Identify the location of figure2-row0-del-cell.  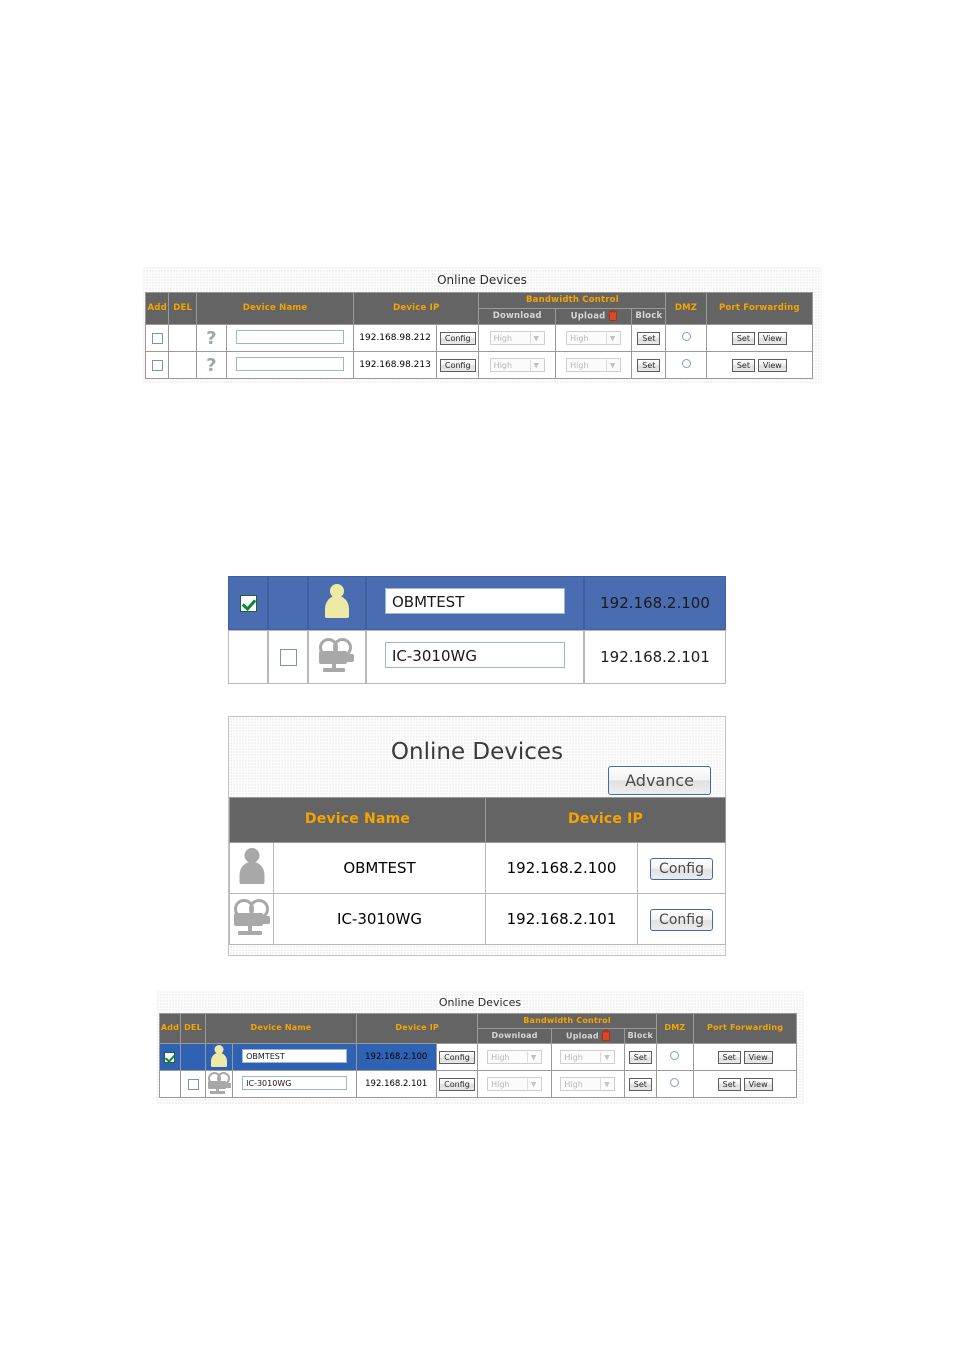
(288, 603).